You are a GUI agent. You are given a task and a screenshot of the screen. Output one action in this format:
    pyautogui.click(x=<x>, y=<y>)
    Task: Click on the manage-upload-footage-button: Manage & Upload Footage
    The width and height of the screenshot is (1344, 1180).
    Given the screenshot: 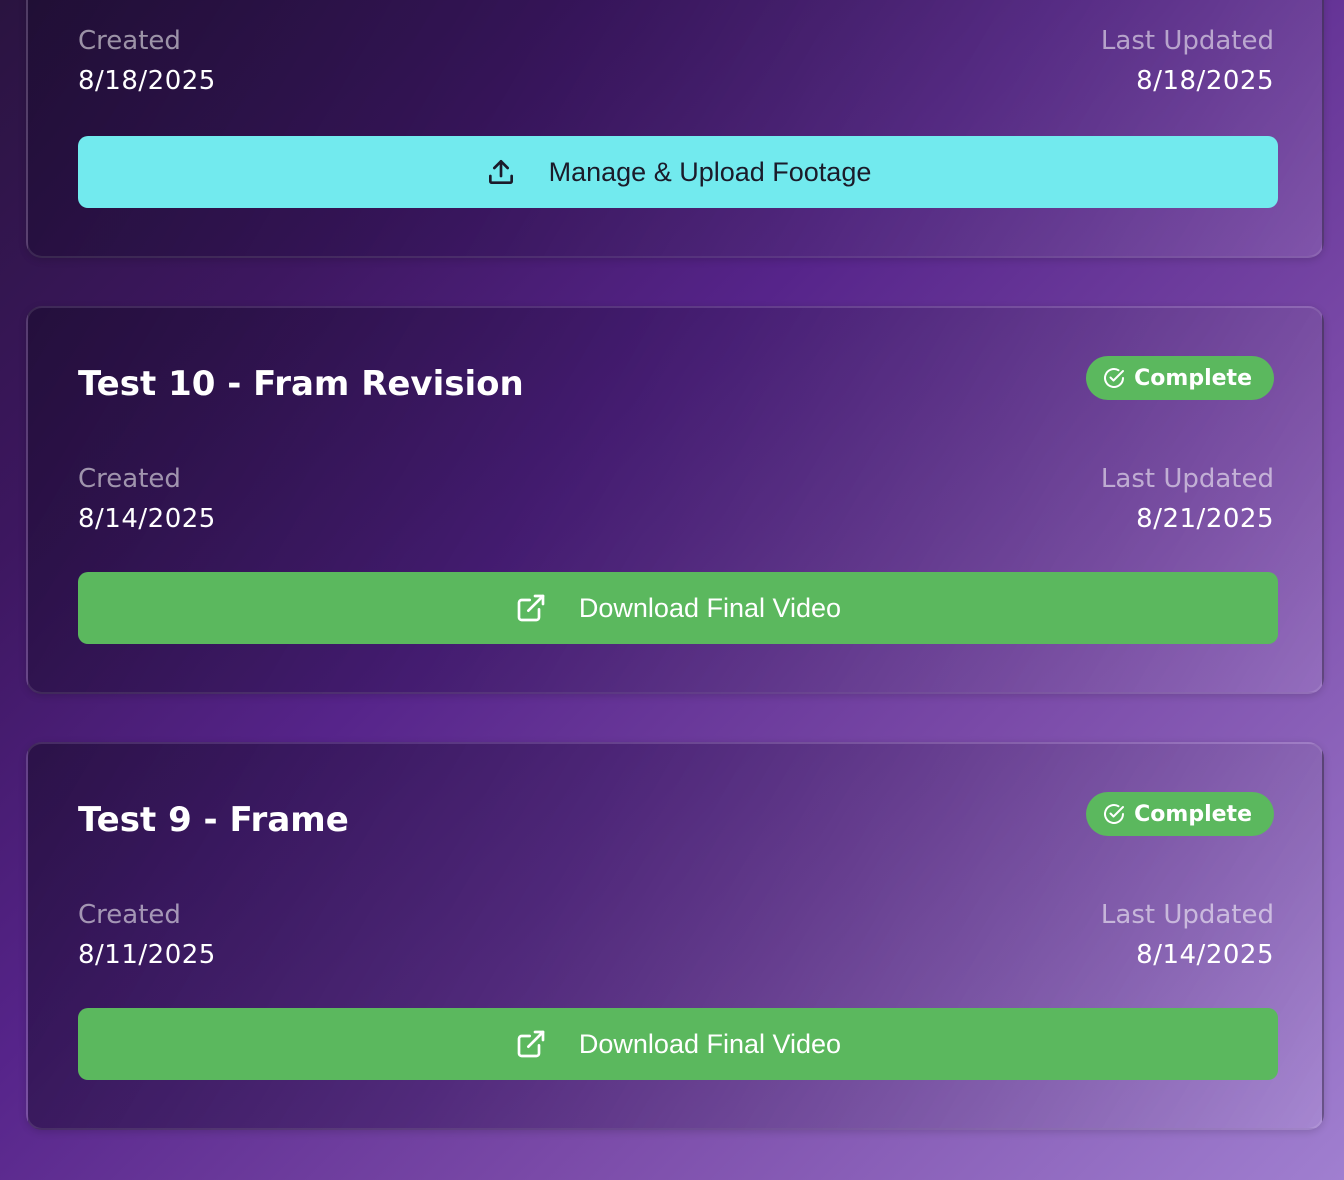 What is the action you would take?
    pyautogui.click(x=678, y=172)
    